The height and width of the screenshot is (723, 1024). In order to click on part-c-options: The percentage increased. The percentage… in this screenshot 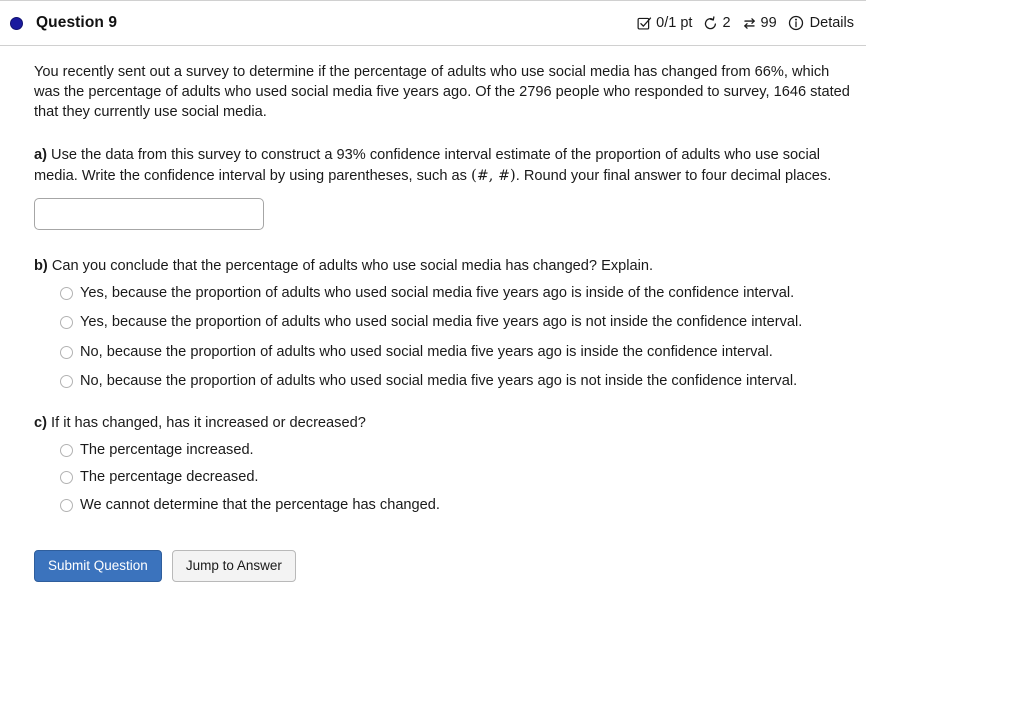, I will do `click(450, 477)`.